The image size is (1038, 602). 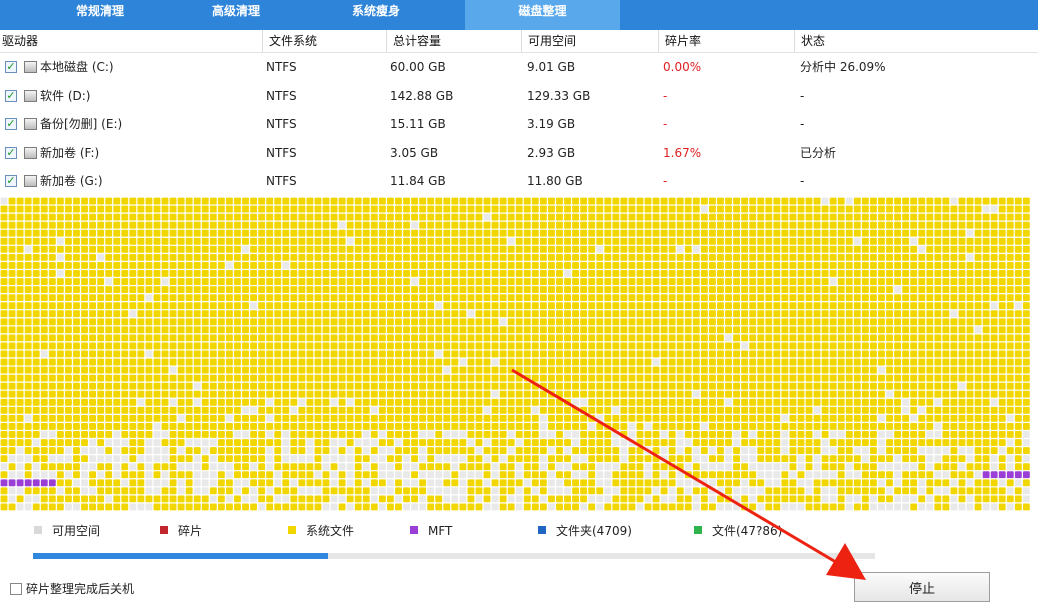 I want to click on column-header-status: 状态, so click(x=916, y=41).